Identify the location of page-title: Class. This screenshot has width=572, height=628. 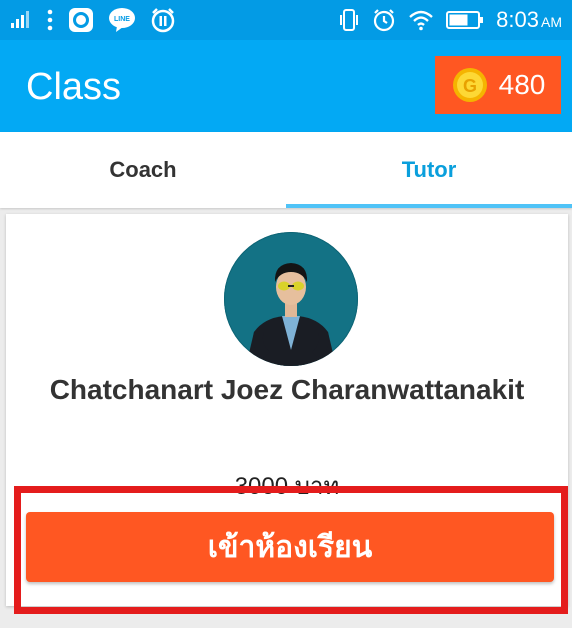
(74, 87).